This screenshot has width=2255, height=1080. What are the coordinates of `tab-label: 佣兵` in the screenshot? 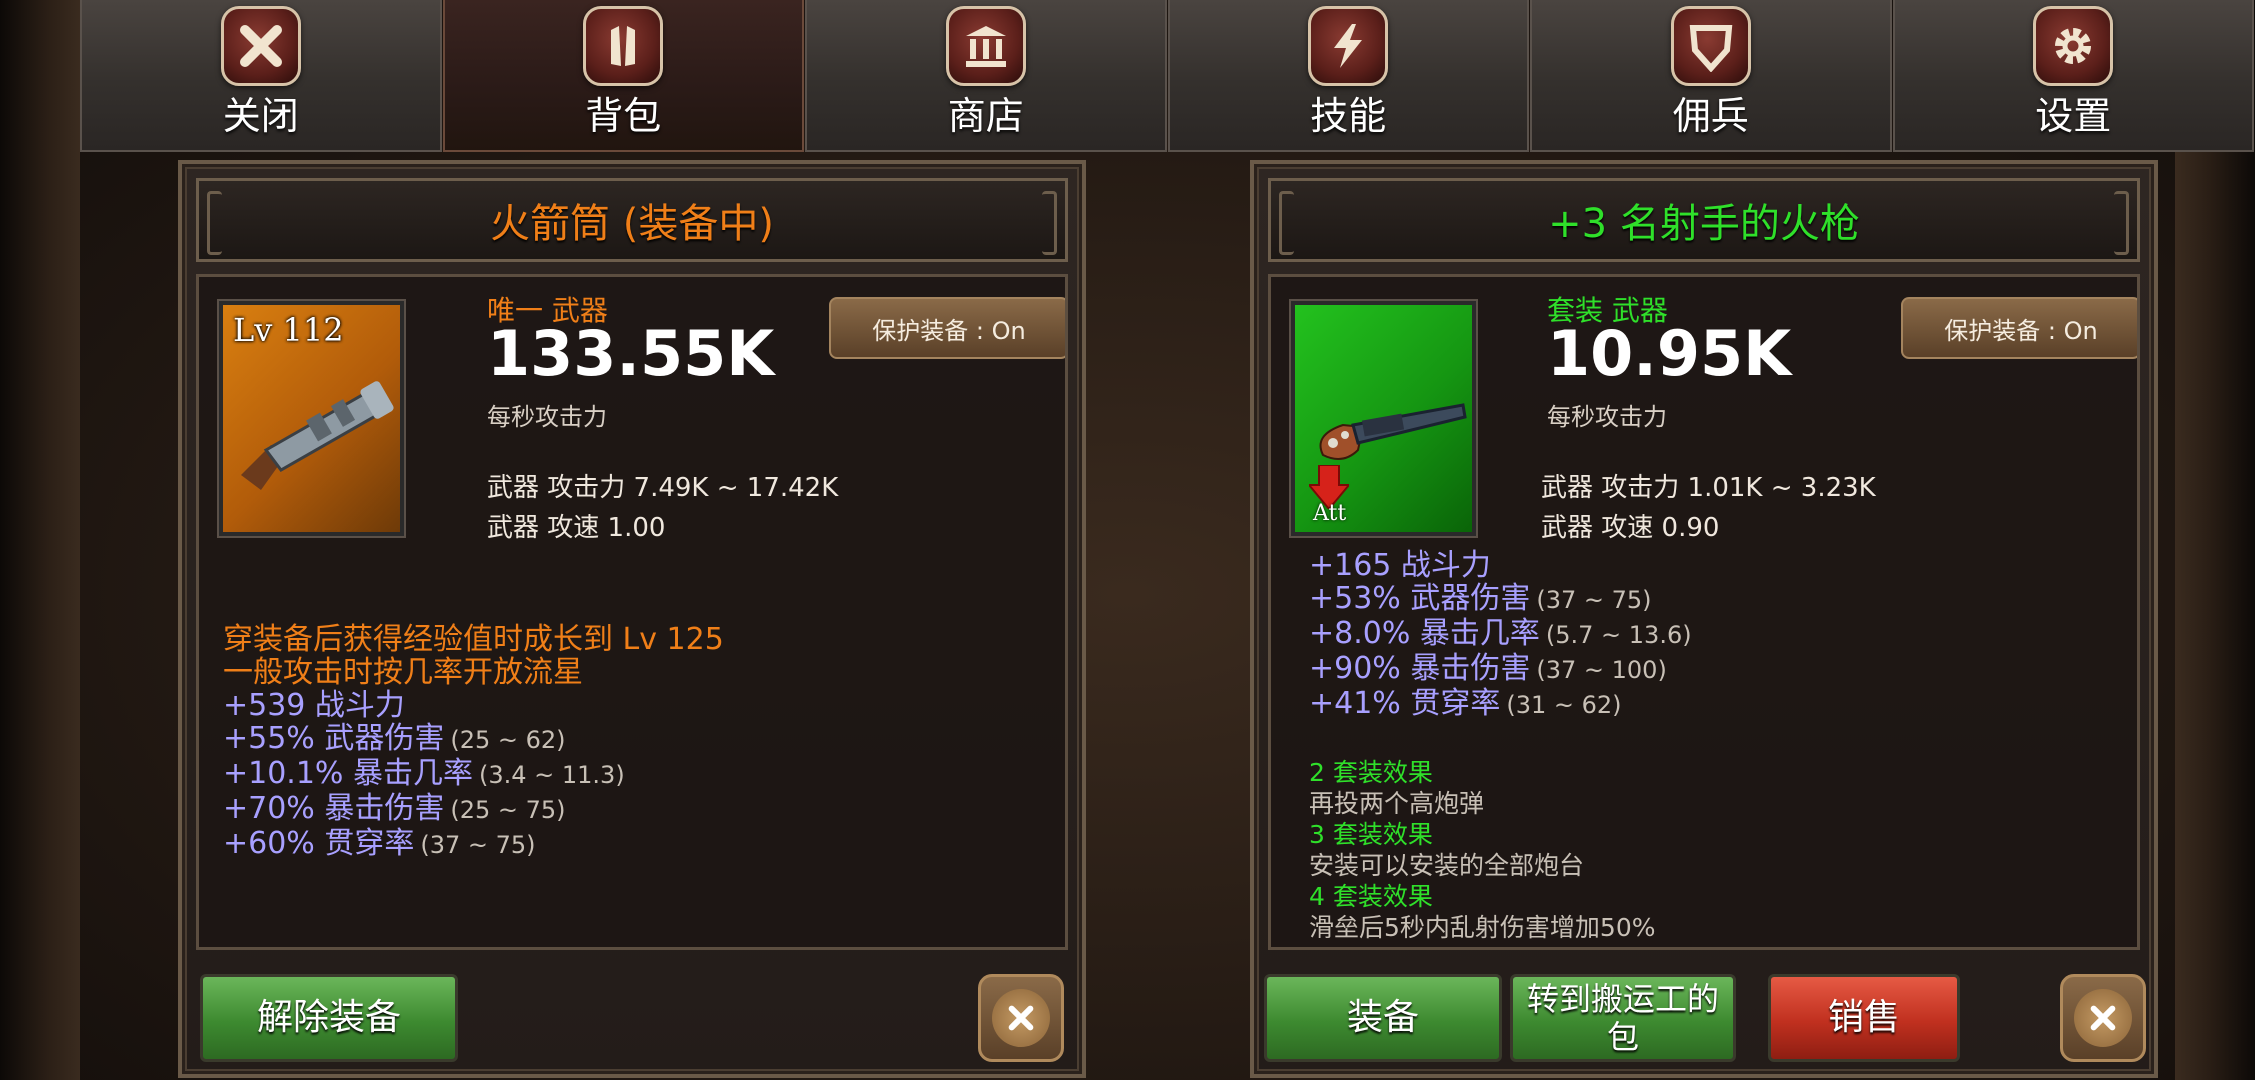 It's located at (1710, 116).